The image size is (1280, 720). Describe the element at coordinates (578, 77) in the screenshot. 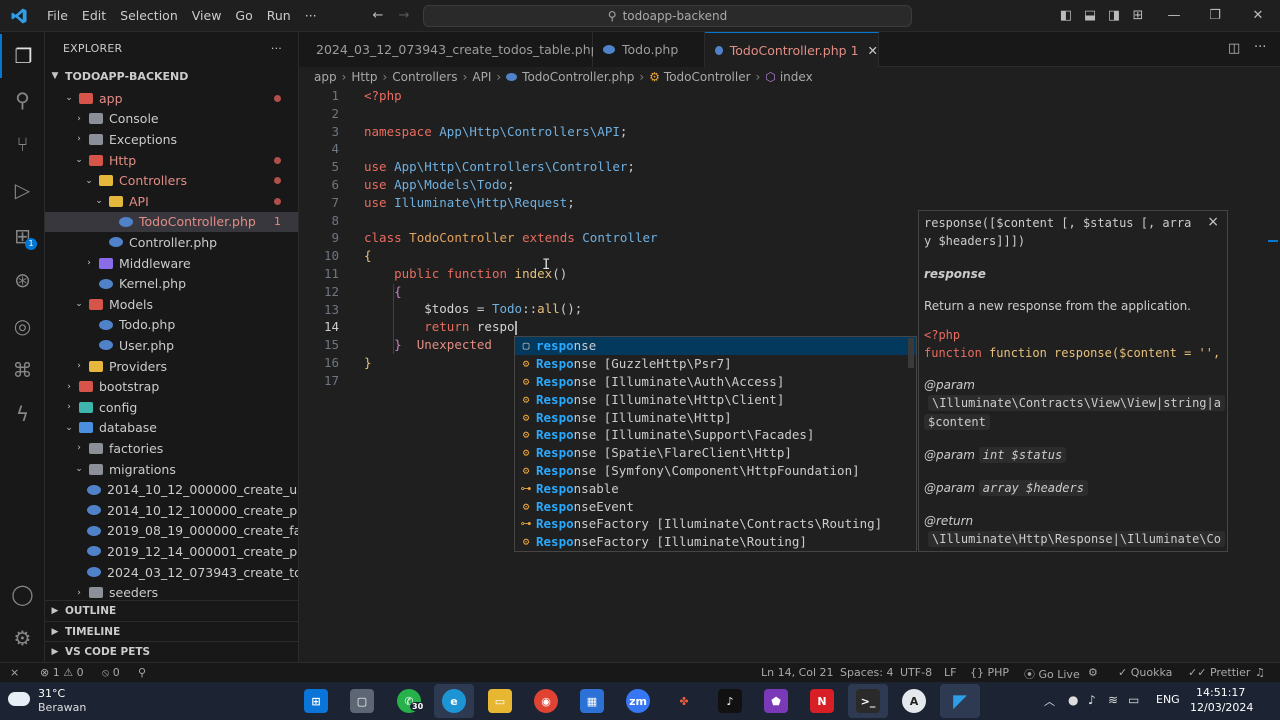

I see `breadcrumb-file: TodoController.php` at that location.